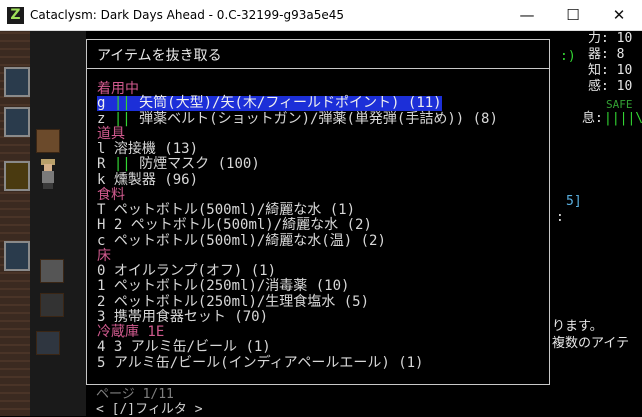 The width and height of the screenshot is (642, 417). Describe the element at coordinates (101, 286) in the screenshot. I see `item-hotkey: 1` at that location.